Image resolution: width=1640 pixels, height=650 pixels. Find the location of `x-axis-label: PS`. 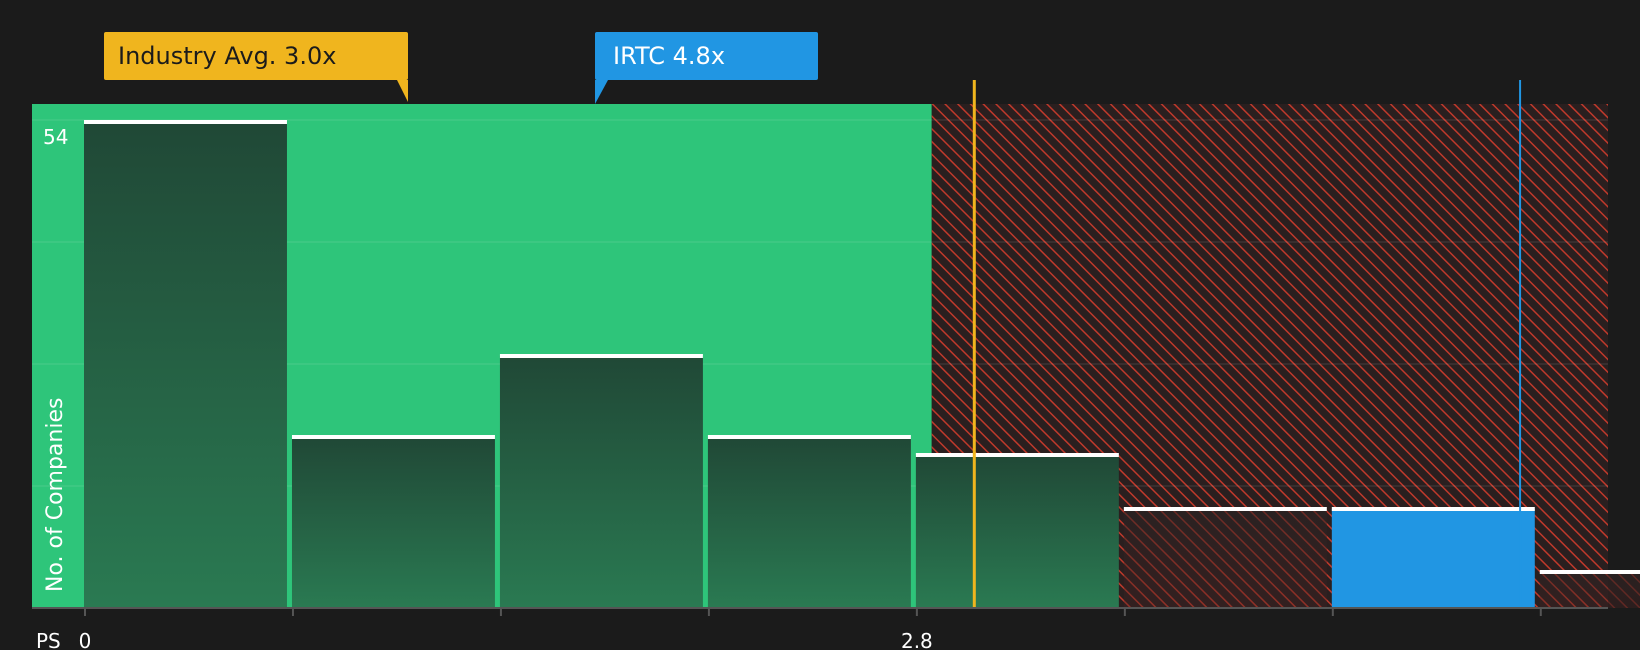

x-axis-label: PS is located at coordinates (48, 639).